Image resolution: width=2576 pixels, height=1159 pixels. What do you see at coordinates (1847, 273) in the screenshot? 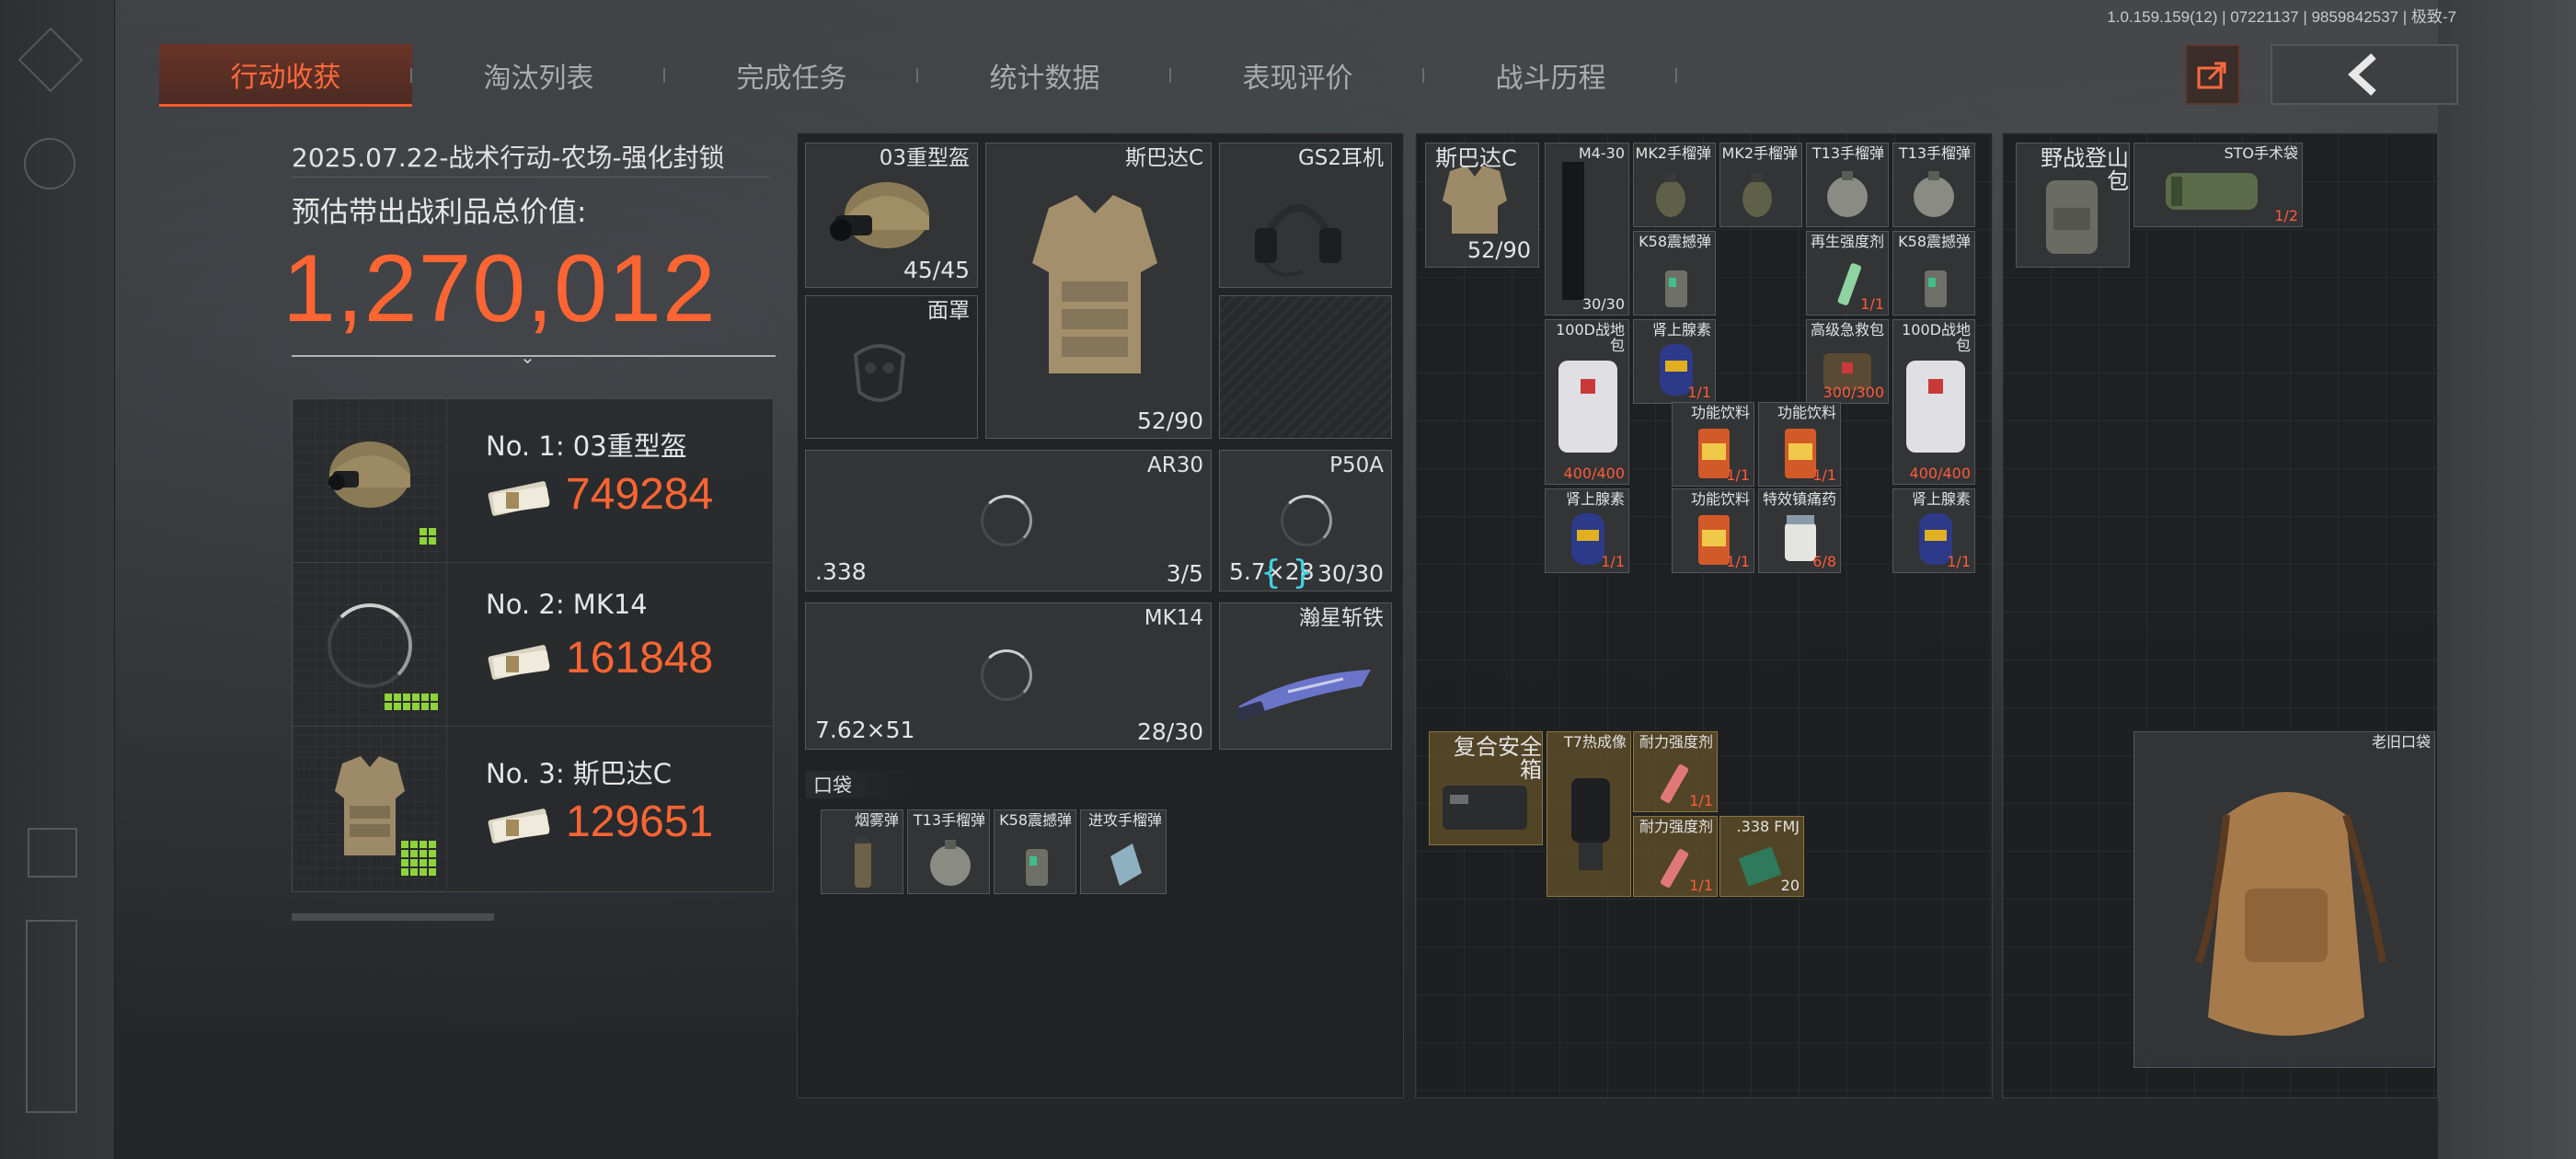
I see `rig-item-slot: 再生强度剂 1/1` at bounding box center [1847, 273].